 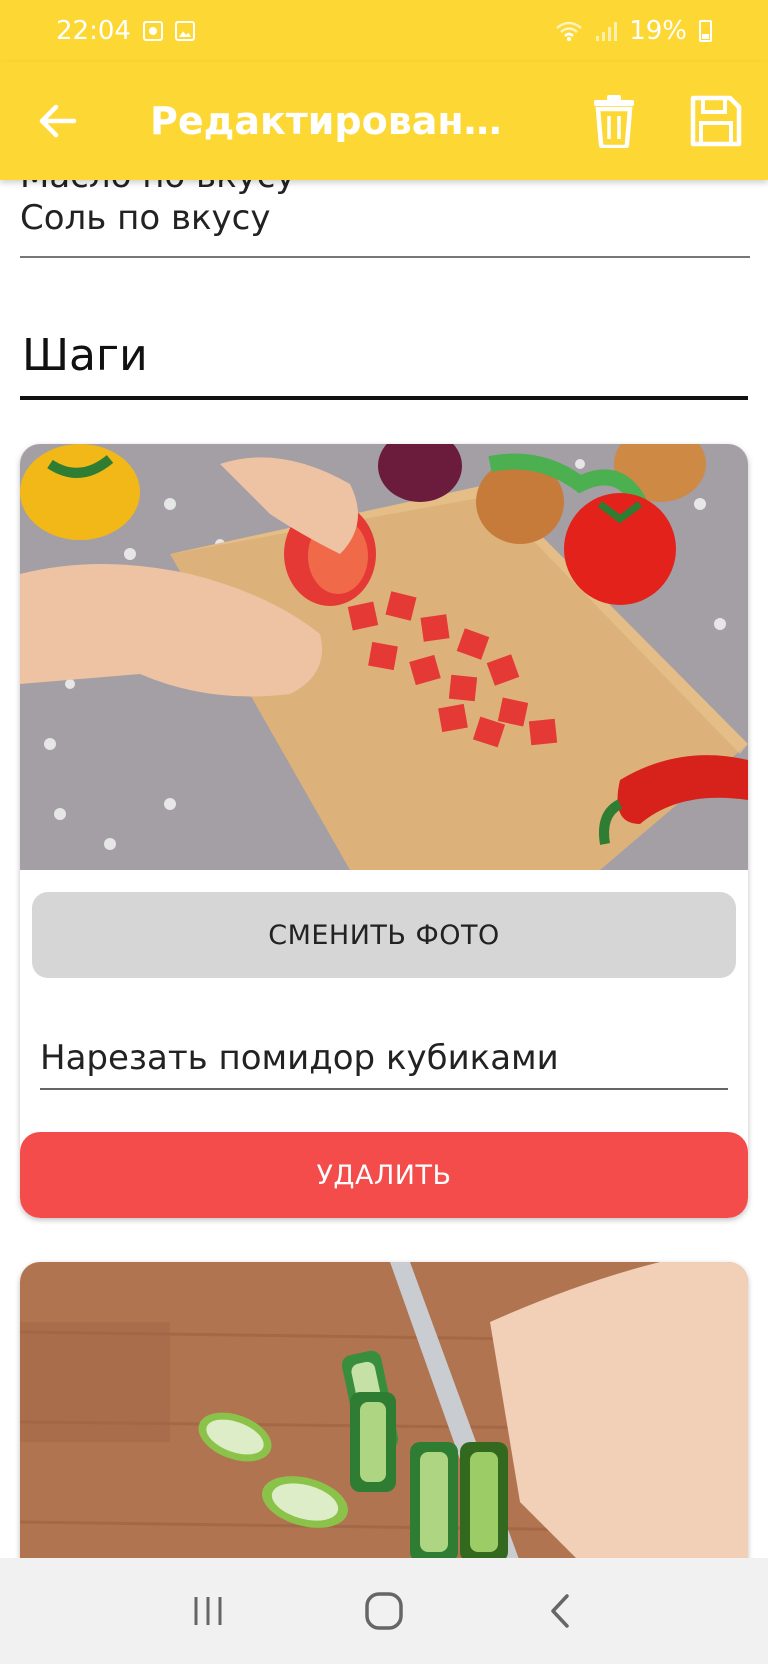 What do you see at coordinates (152, 31) in the screenshot?
I see `settings-icon` at bounding box center [152, 31].